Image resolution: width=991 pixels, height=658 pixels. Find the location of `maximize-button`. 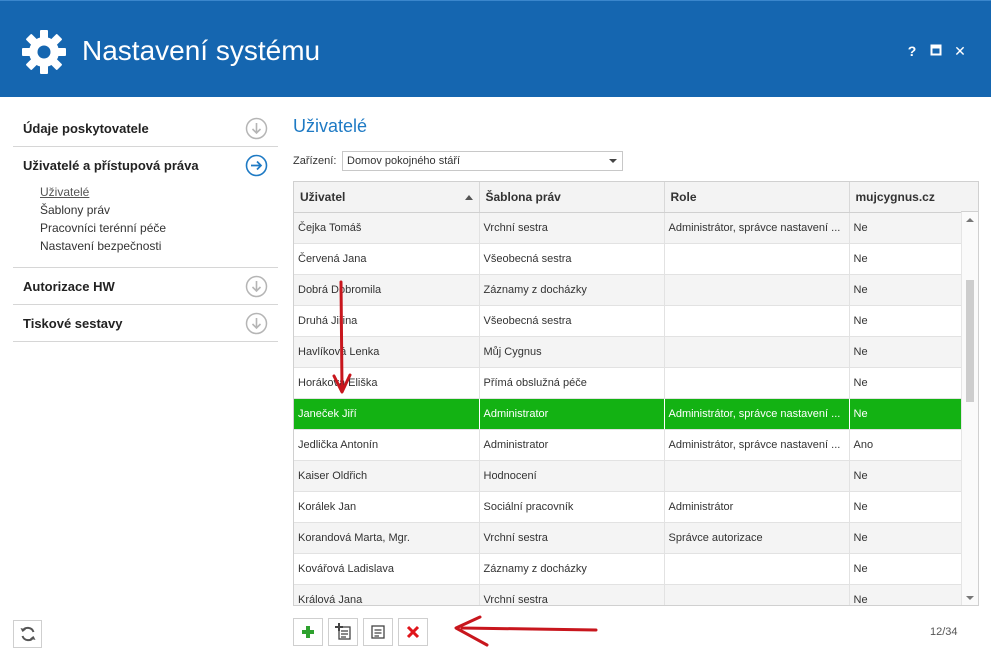

maximize-button is located at coordinates (936, 51).